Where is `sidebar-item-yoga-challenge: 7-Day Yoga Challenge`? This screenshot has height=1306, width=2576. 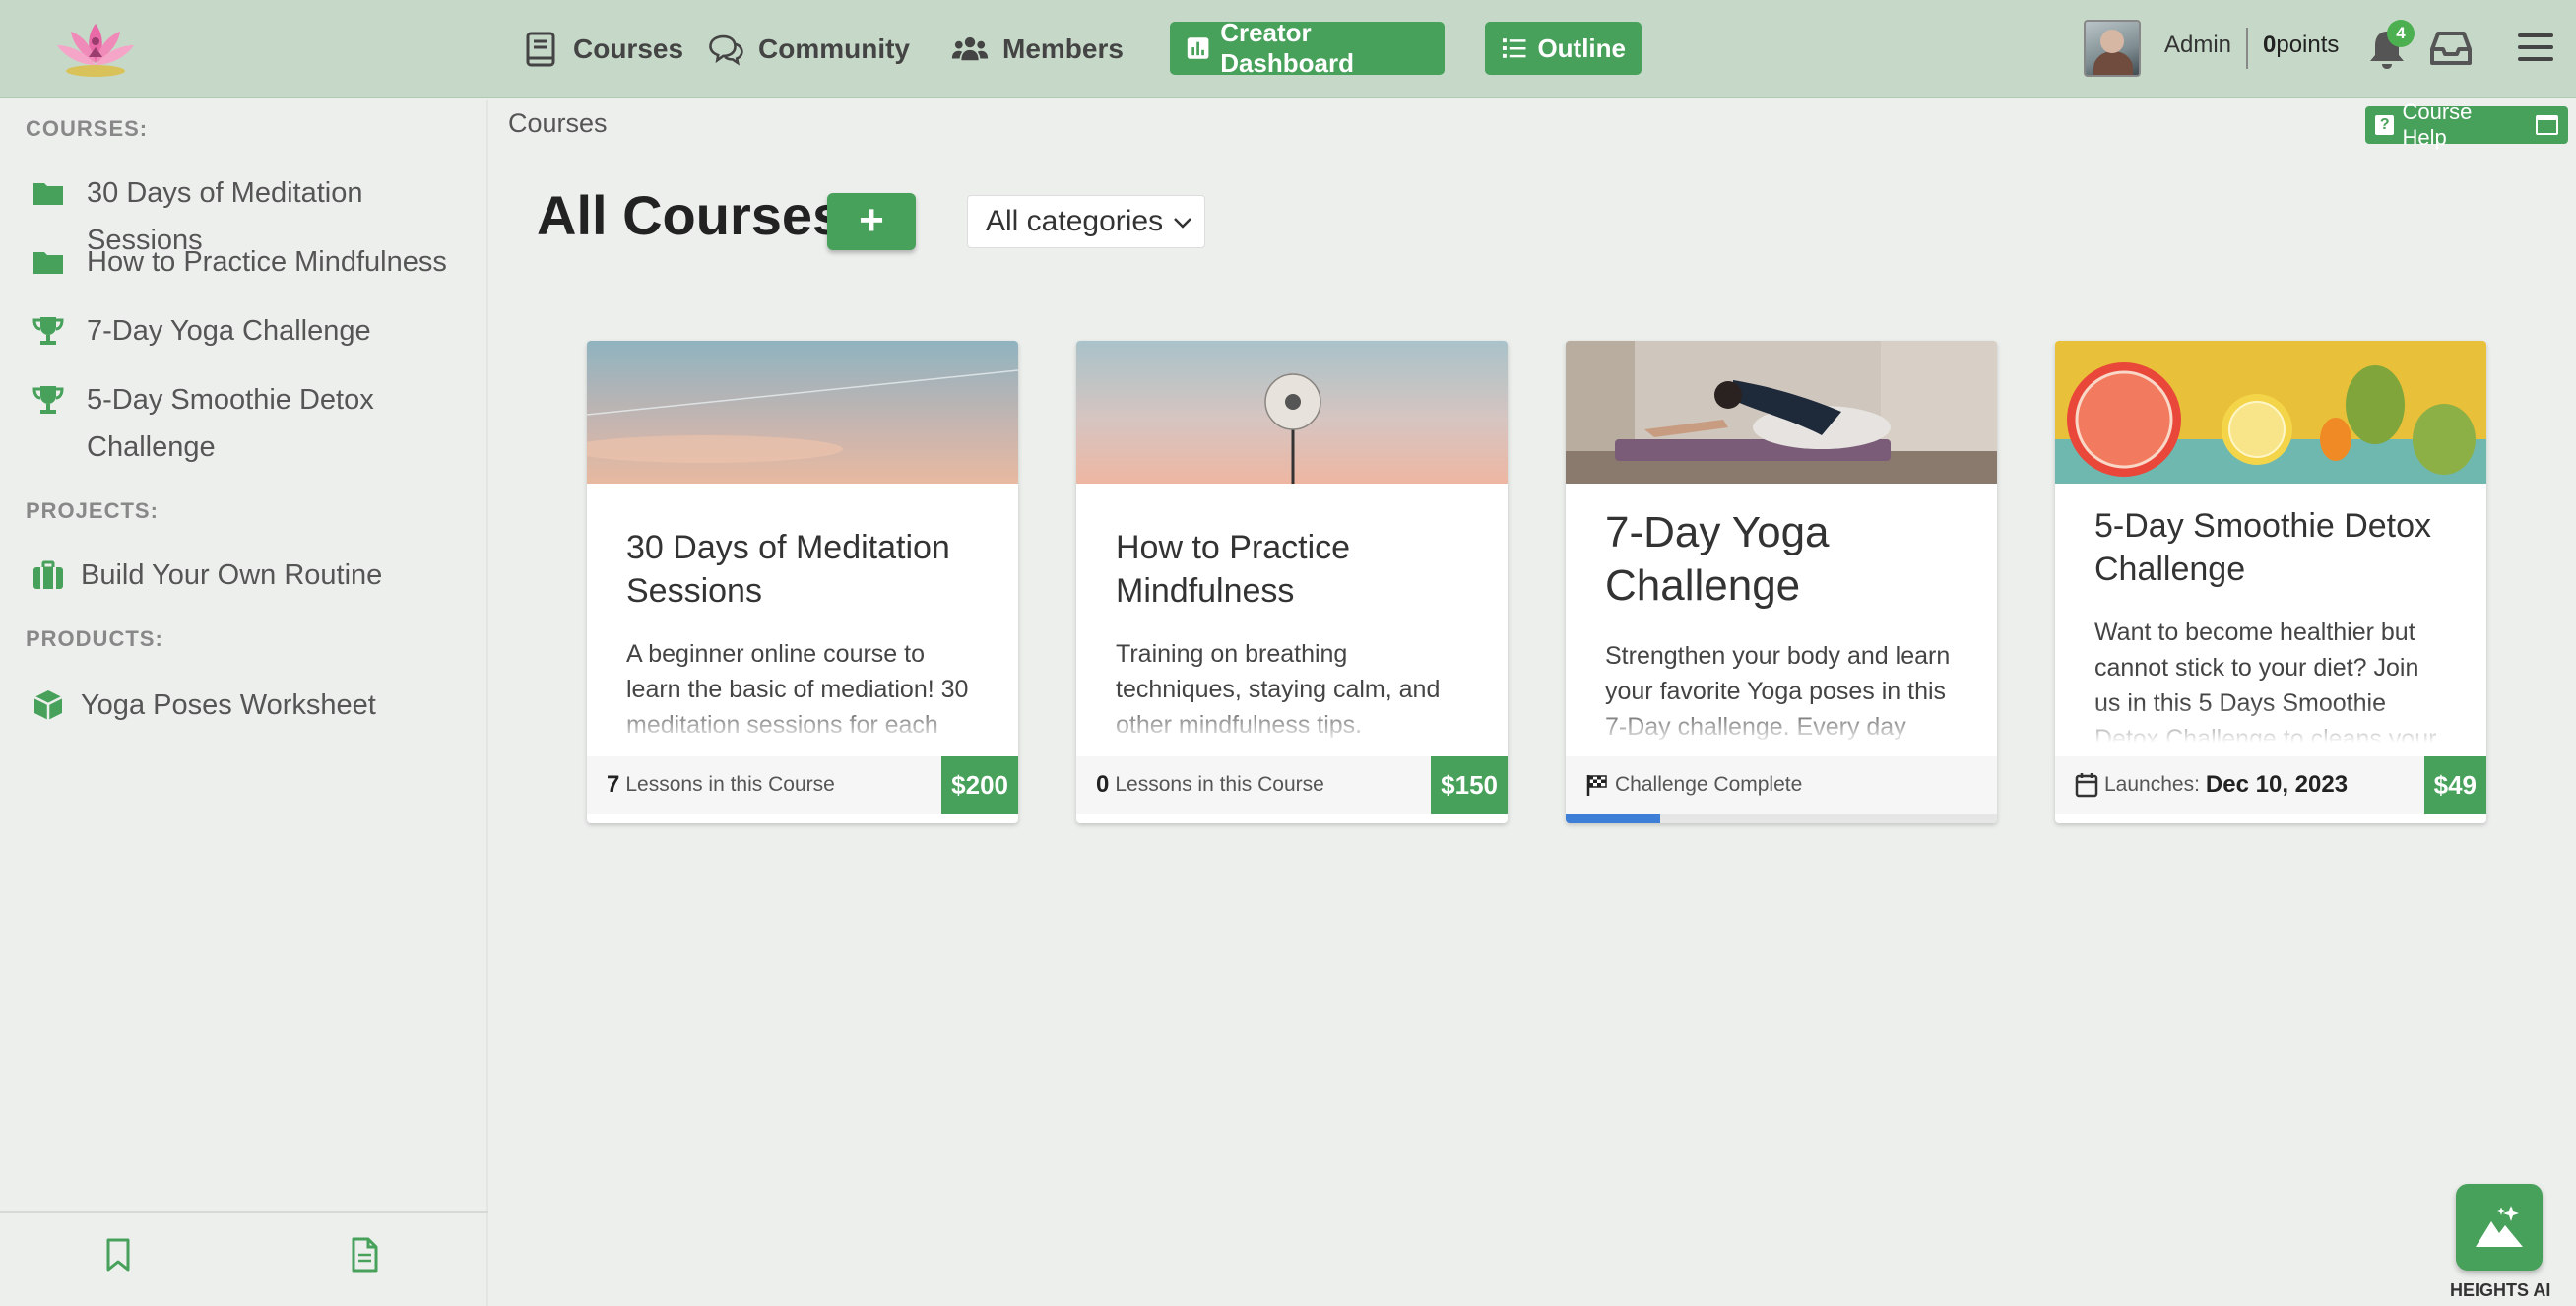 sidebar-item-yoga-challenge: 7-Day Yoga Challenge is located at coordinates (256, 331).